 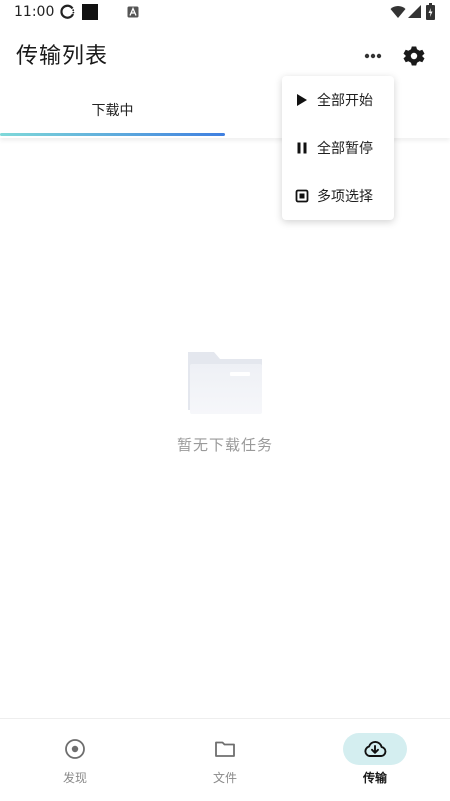 I want to click on tab-indicator, so click(x=112, y=134).